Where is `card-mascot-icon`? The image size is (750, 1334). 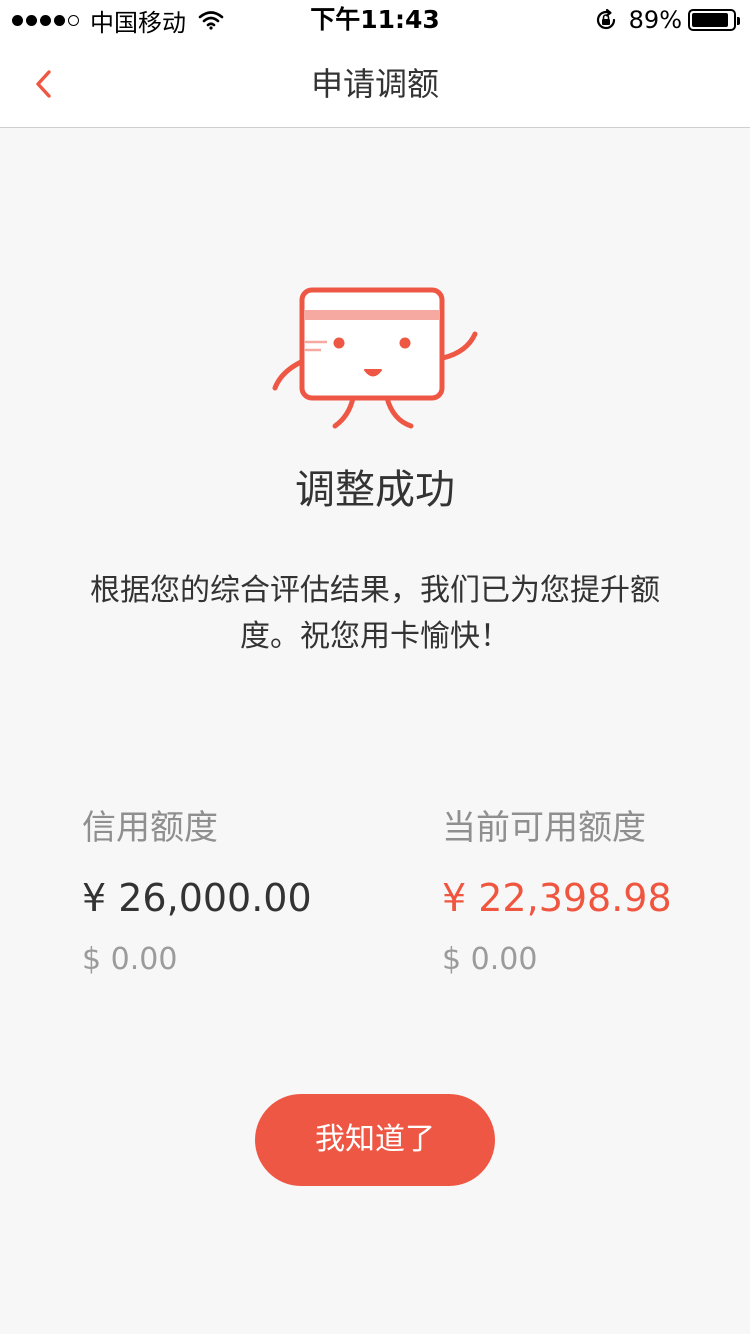
card-mascot-icon is located at coordinates (375, 358).